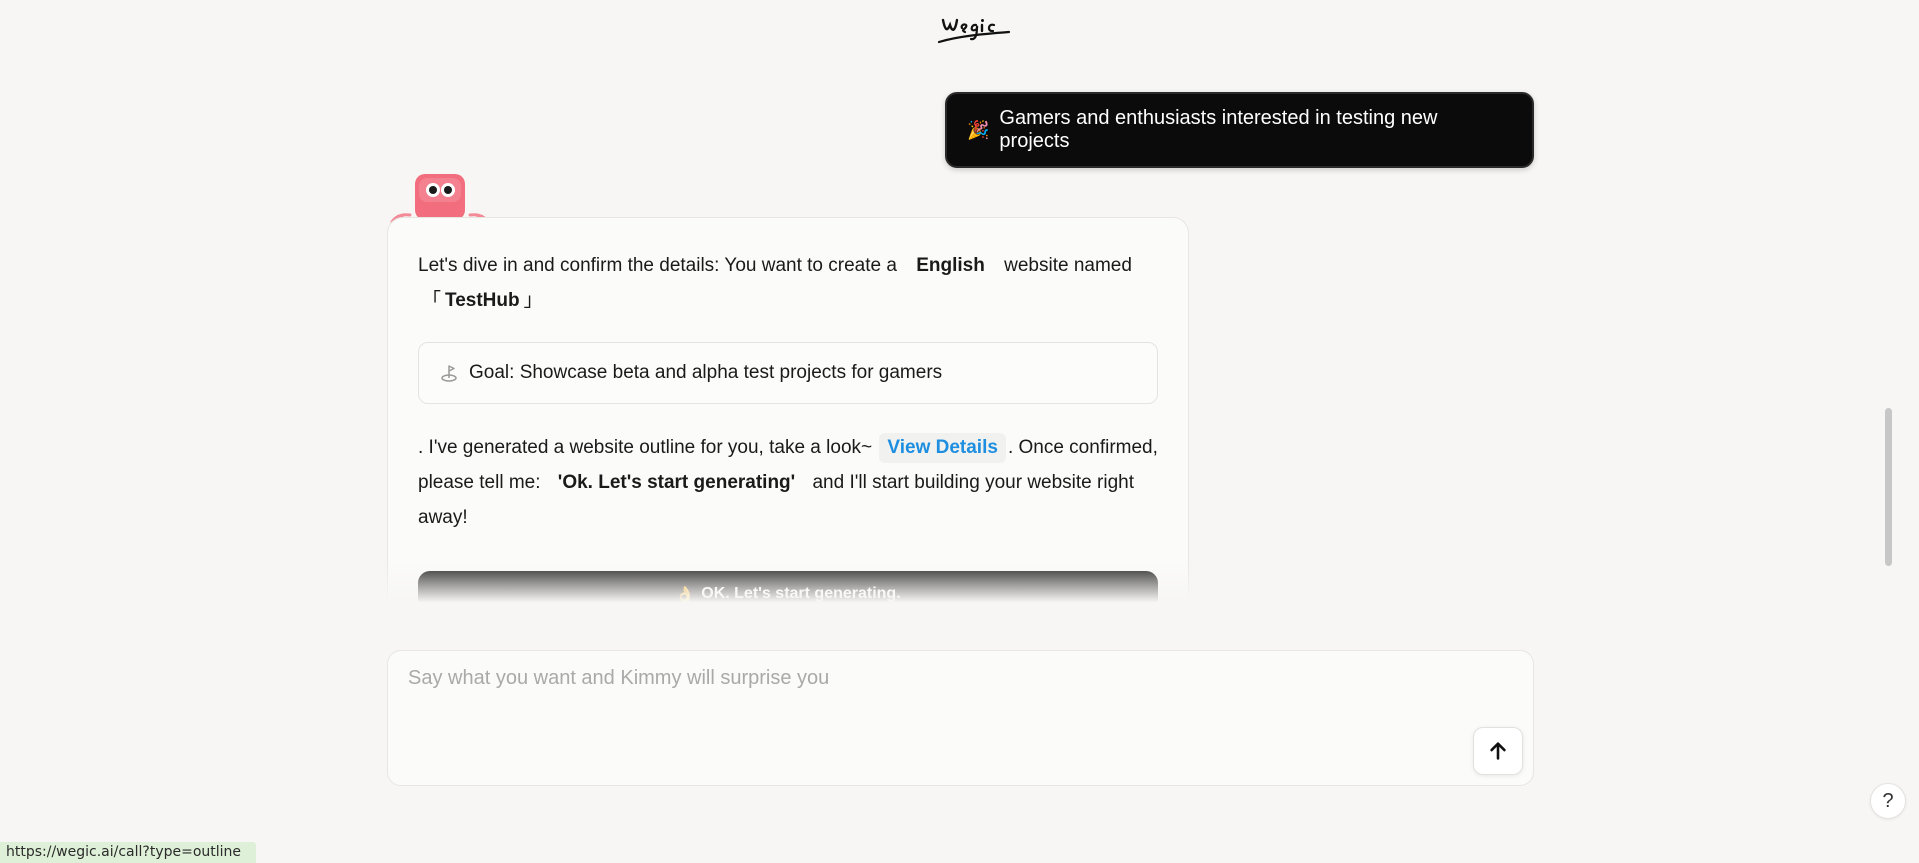 This screenshot has width=1919, height=863. What do you see at coordinates (432, 300) in the screenshot?
I see `bracket-open: 「` at bounding box center [432, 300].